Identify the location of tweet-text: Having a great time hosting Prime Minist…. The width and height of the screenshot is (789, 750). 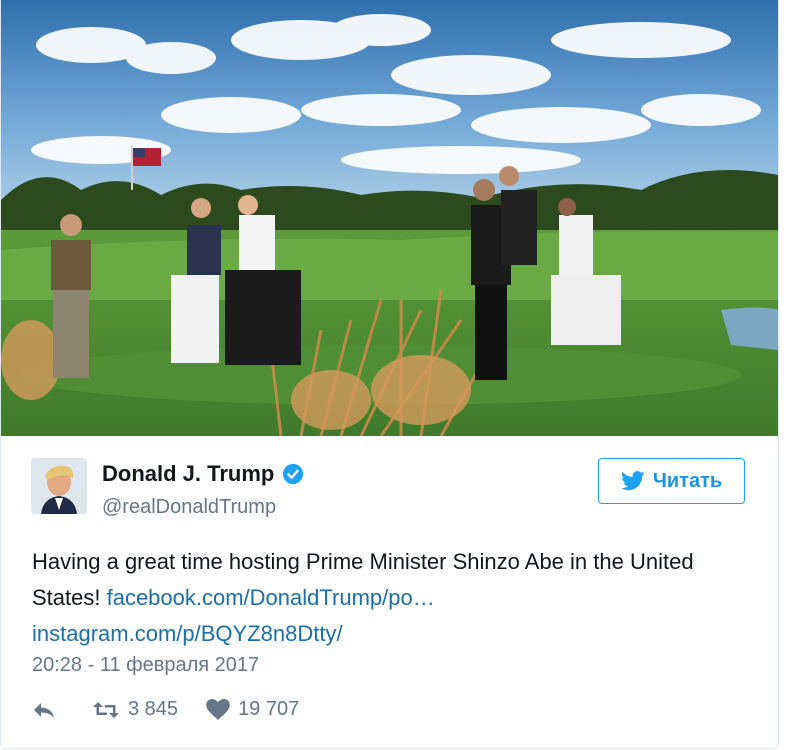
(392, 598).